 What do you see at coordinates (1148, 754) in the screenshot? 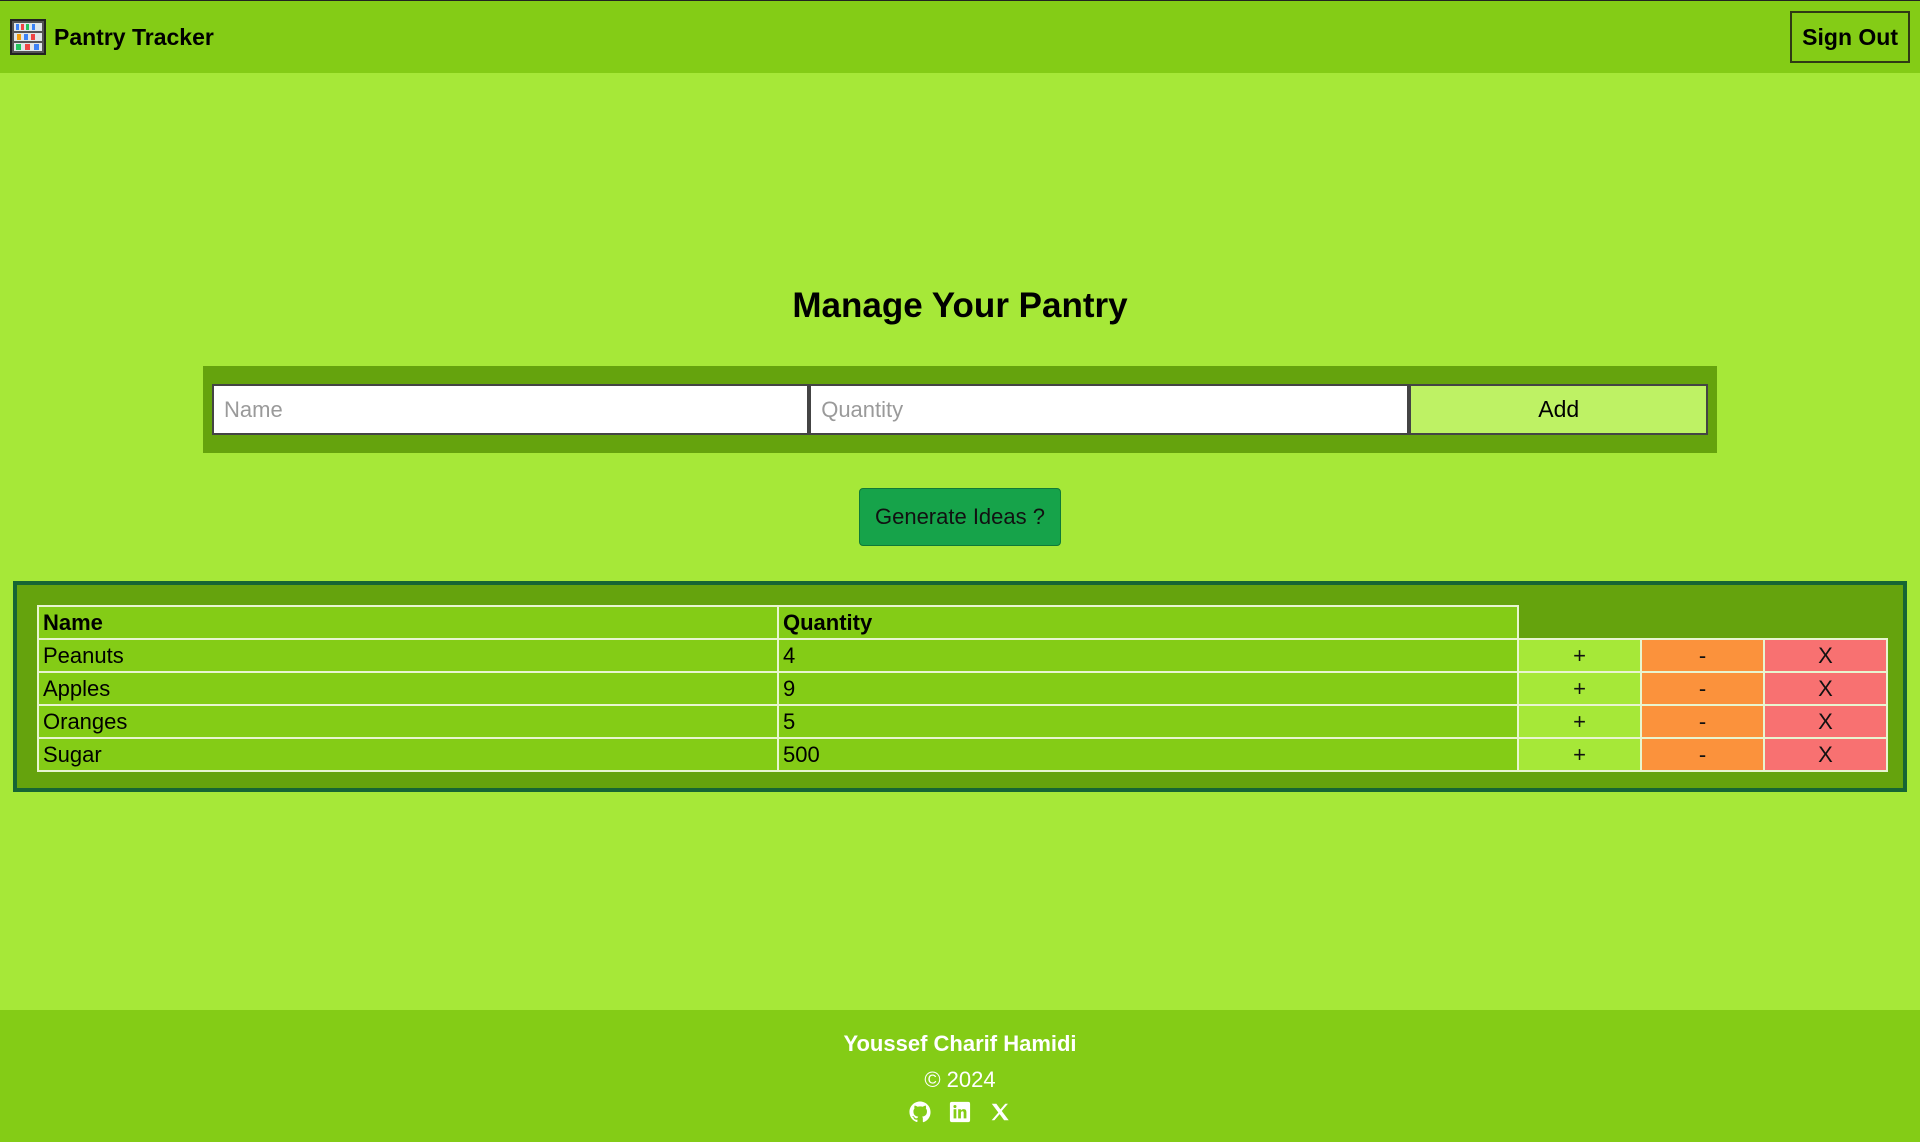
I see `item-quantity: 500` at bounding box center [1148, 754].